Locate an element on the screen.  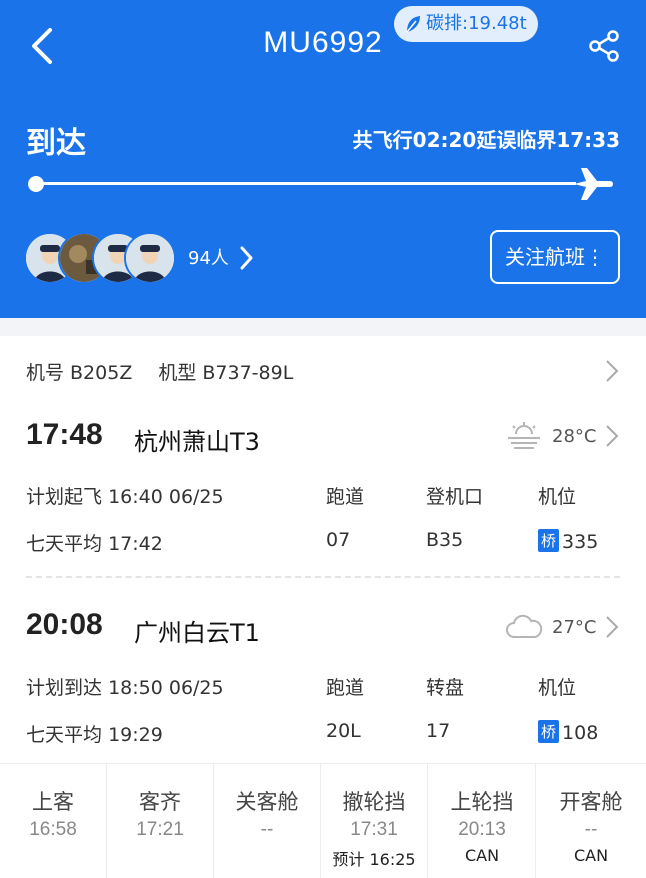
section-divider is located at coordinates (323, 577).